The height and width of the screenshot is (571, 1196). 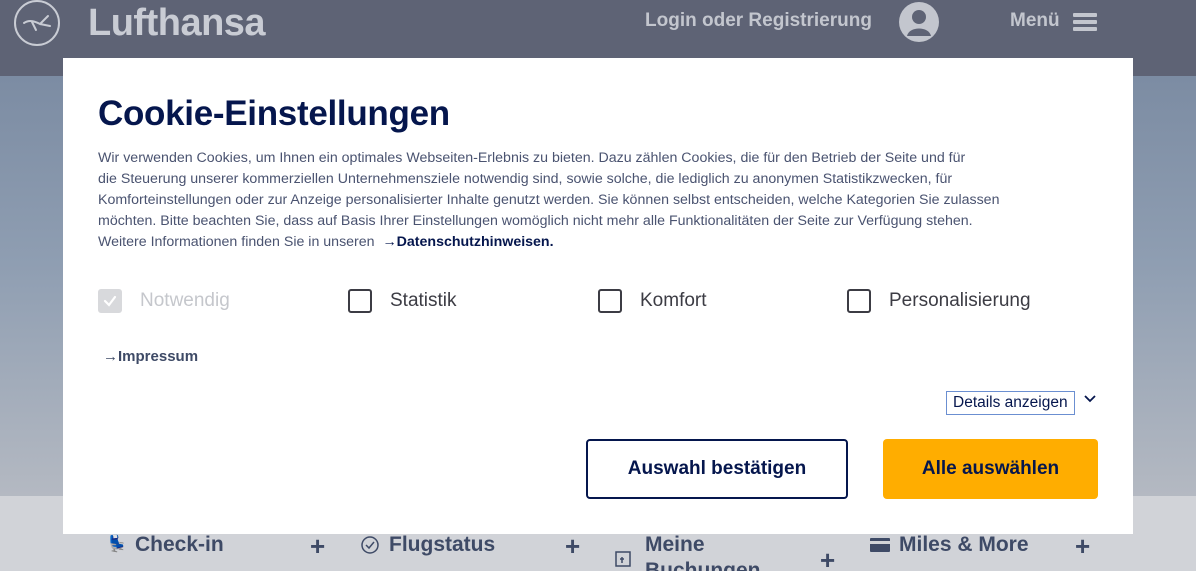 What do you see at coordinates (673, 301) in the screenshot?
I see `komfort-label: Komfort` at bounding box center [673, 301].